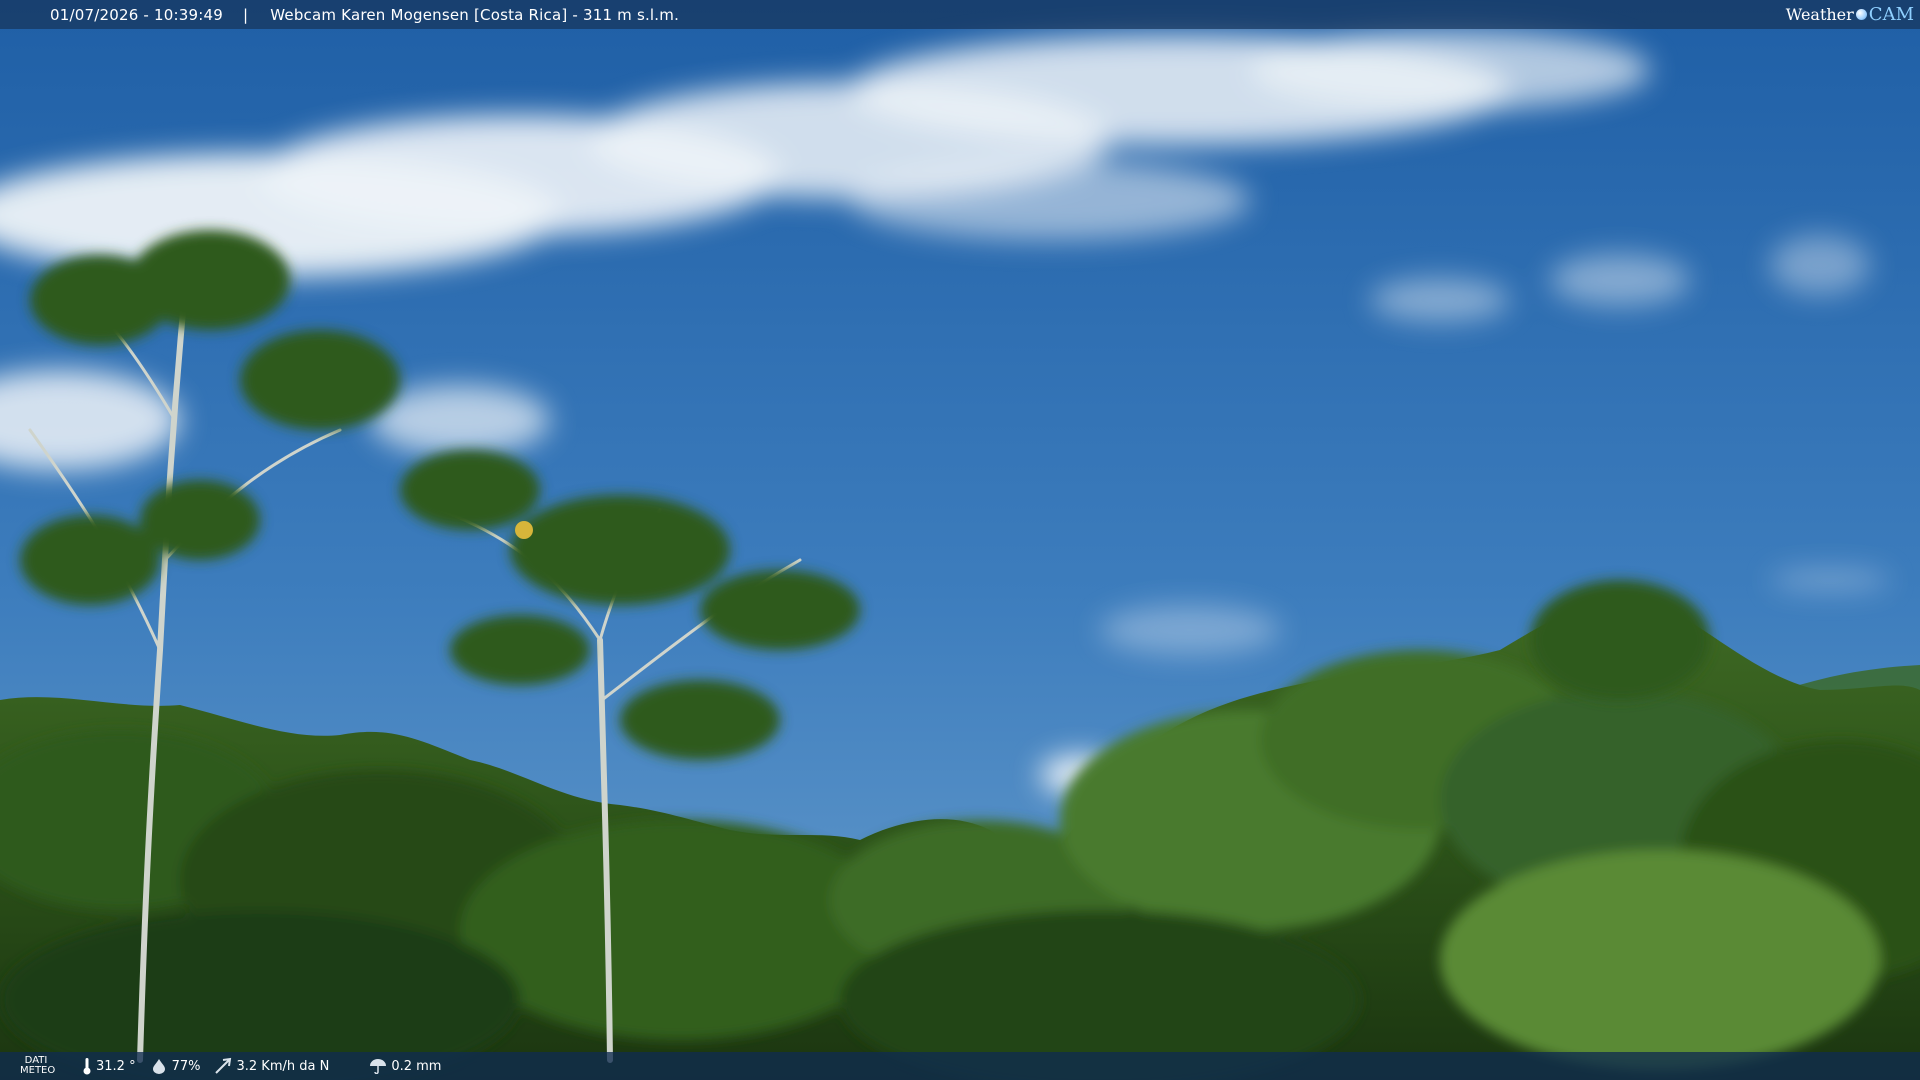 The image size is (1920, 1080). I want to click on humidity-drop-icon, so click(158, 1066).